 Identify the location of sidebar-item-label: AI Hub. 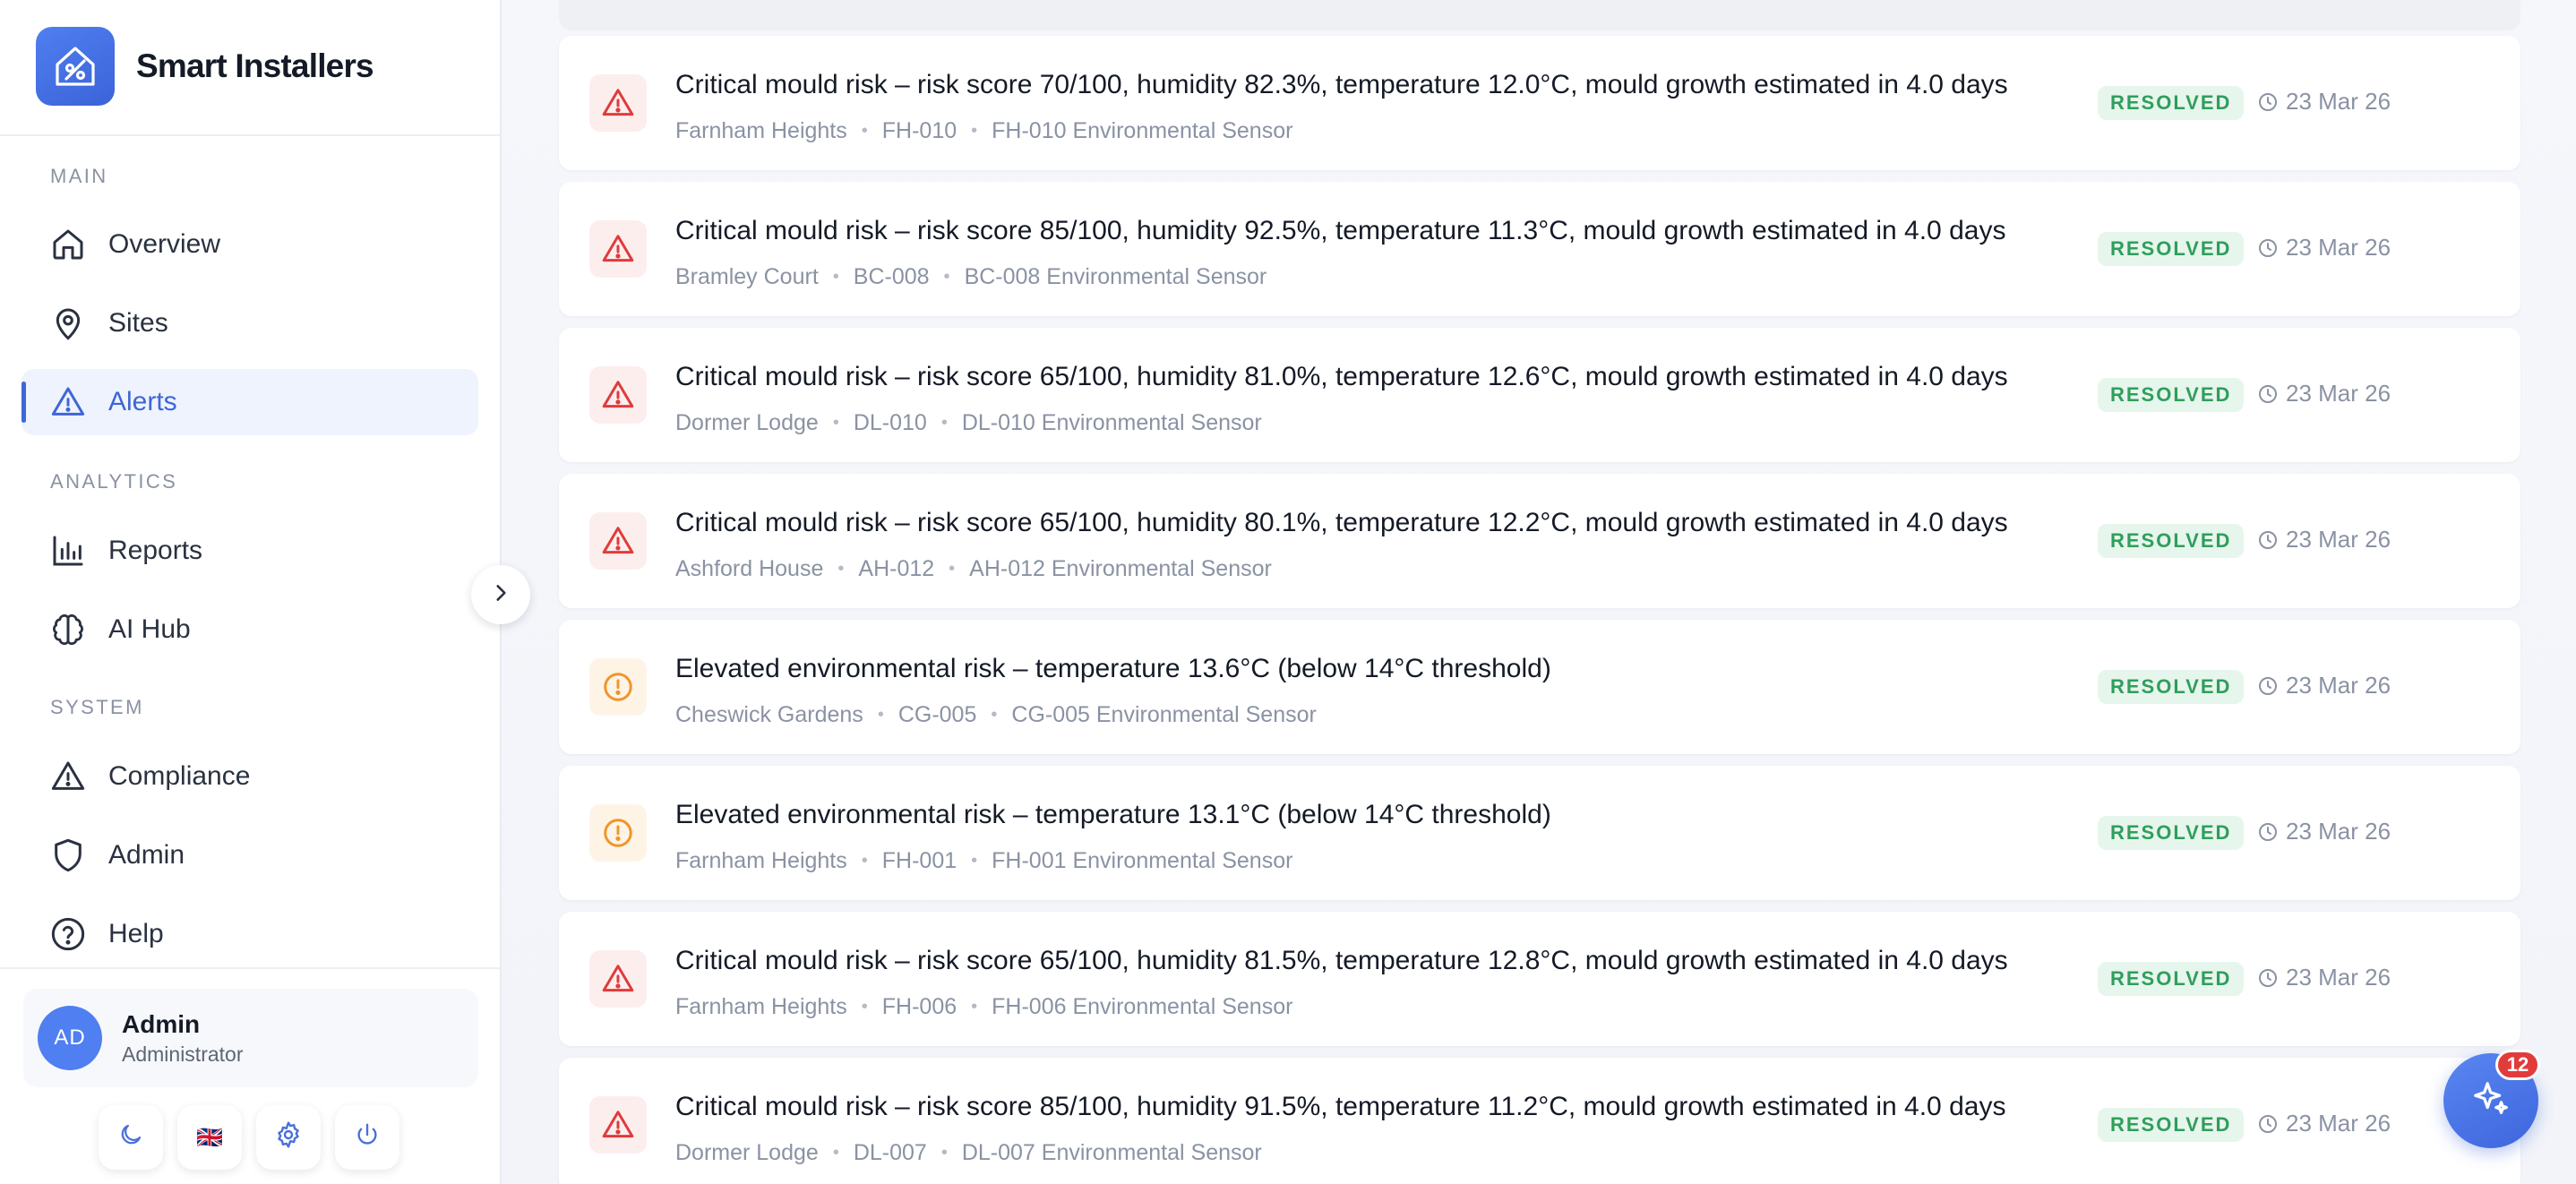
(149, 629).